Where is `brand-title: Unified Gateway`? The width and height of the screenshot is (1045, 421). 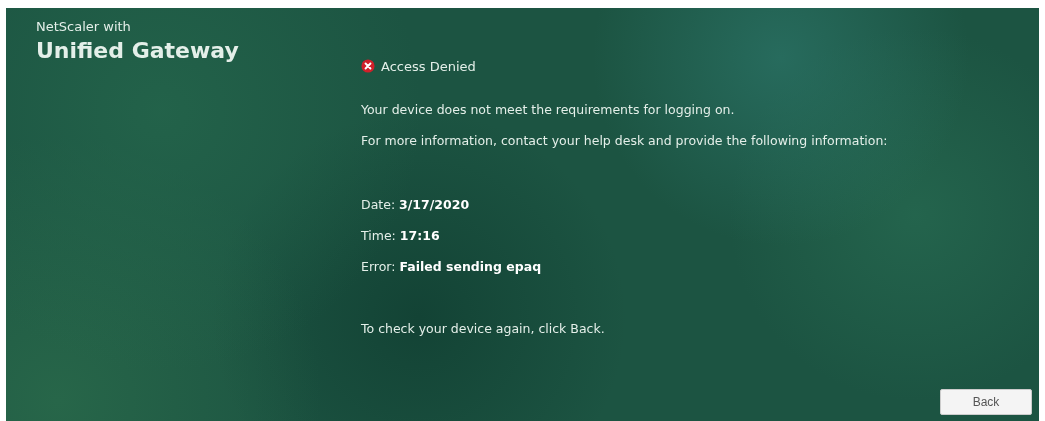
brand-title: Unified Gateway is located at coordinates (138, 51).